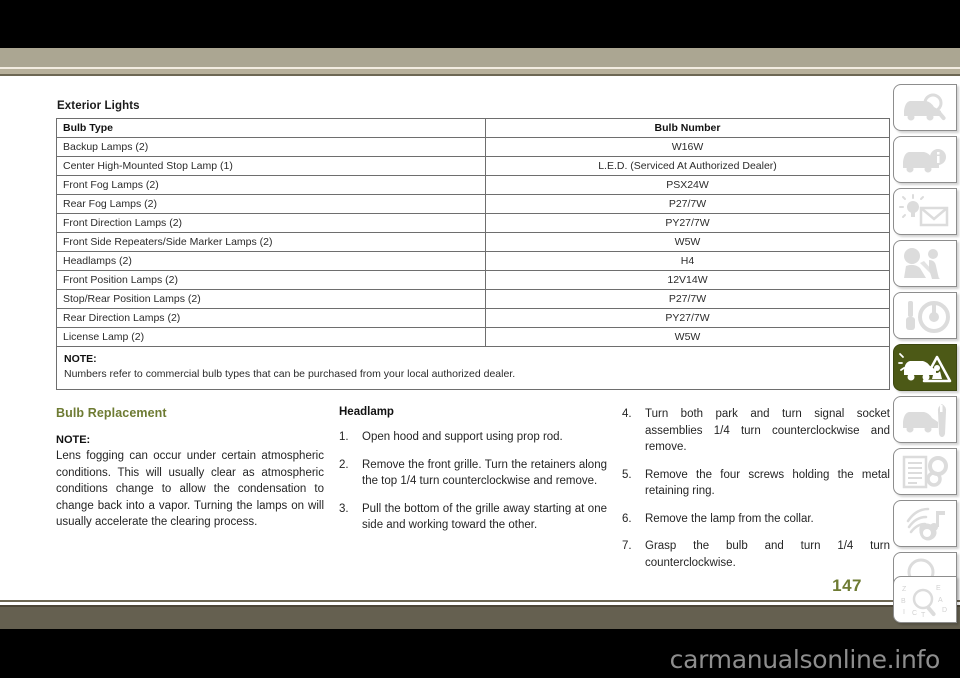  I want to click on cell-bulb-number: L.E.D. (Serviced At Authorized Dealer), so click(687, 166).